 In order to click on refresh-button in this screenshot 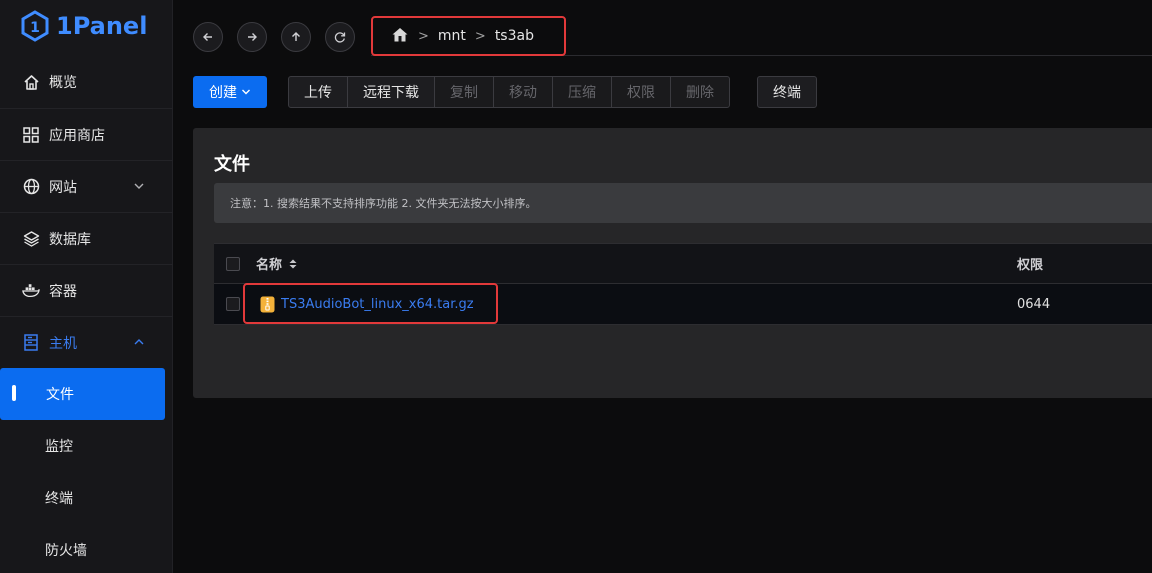, I will do `click(340, 37)`.